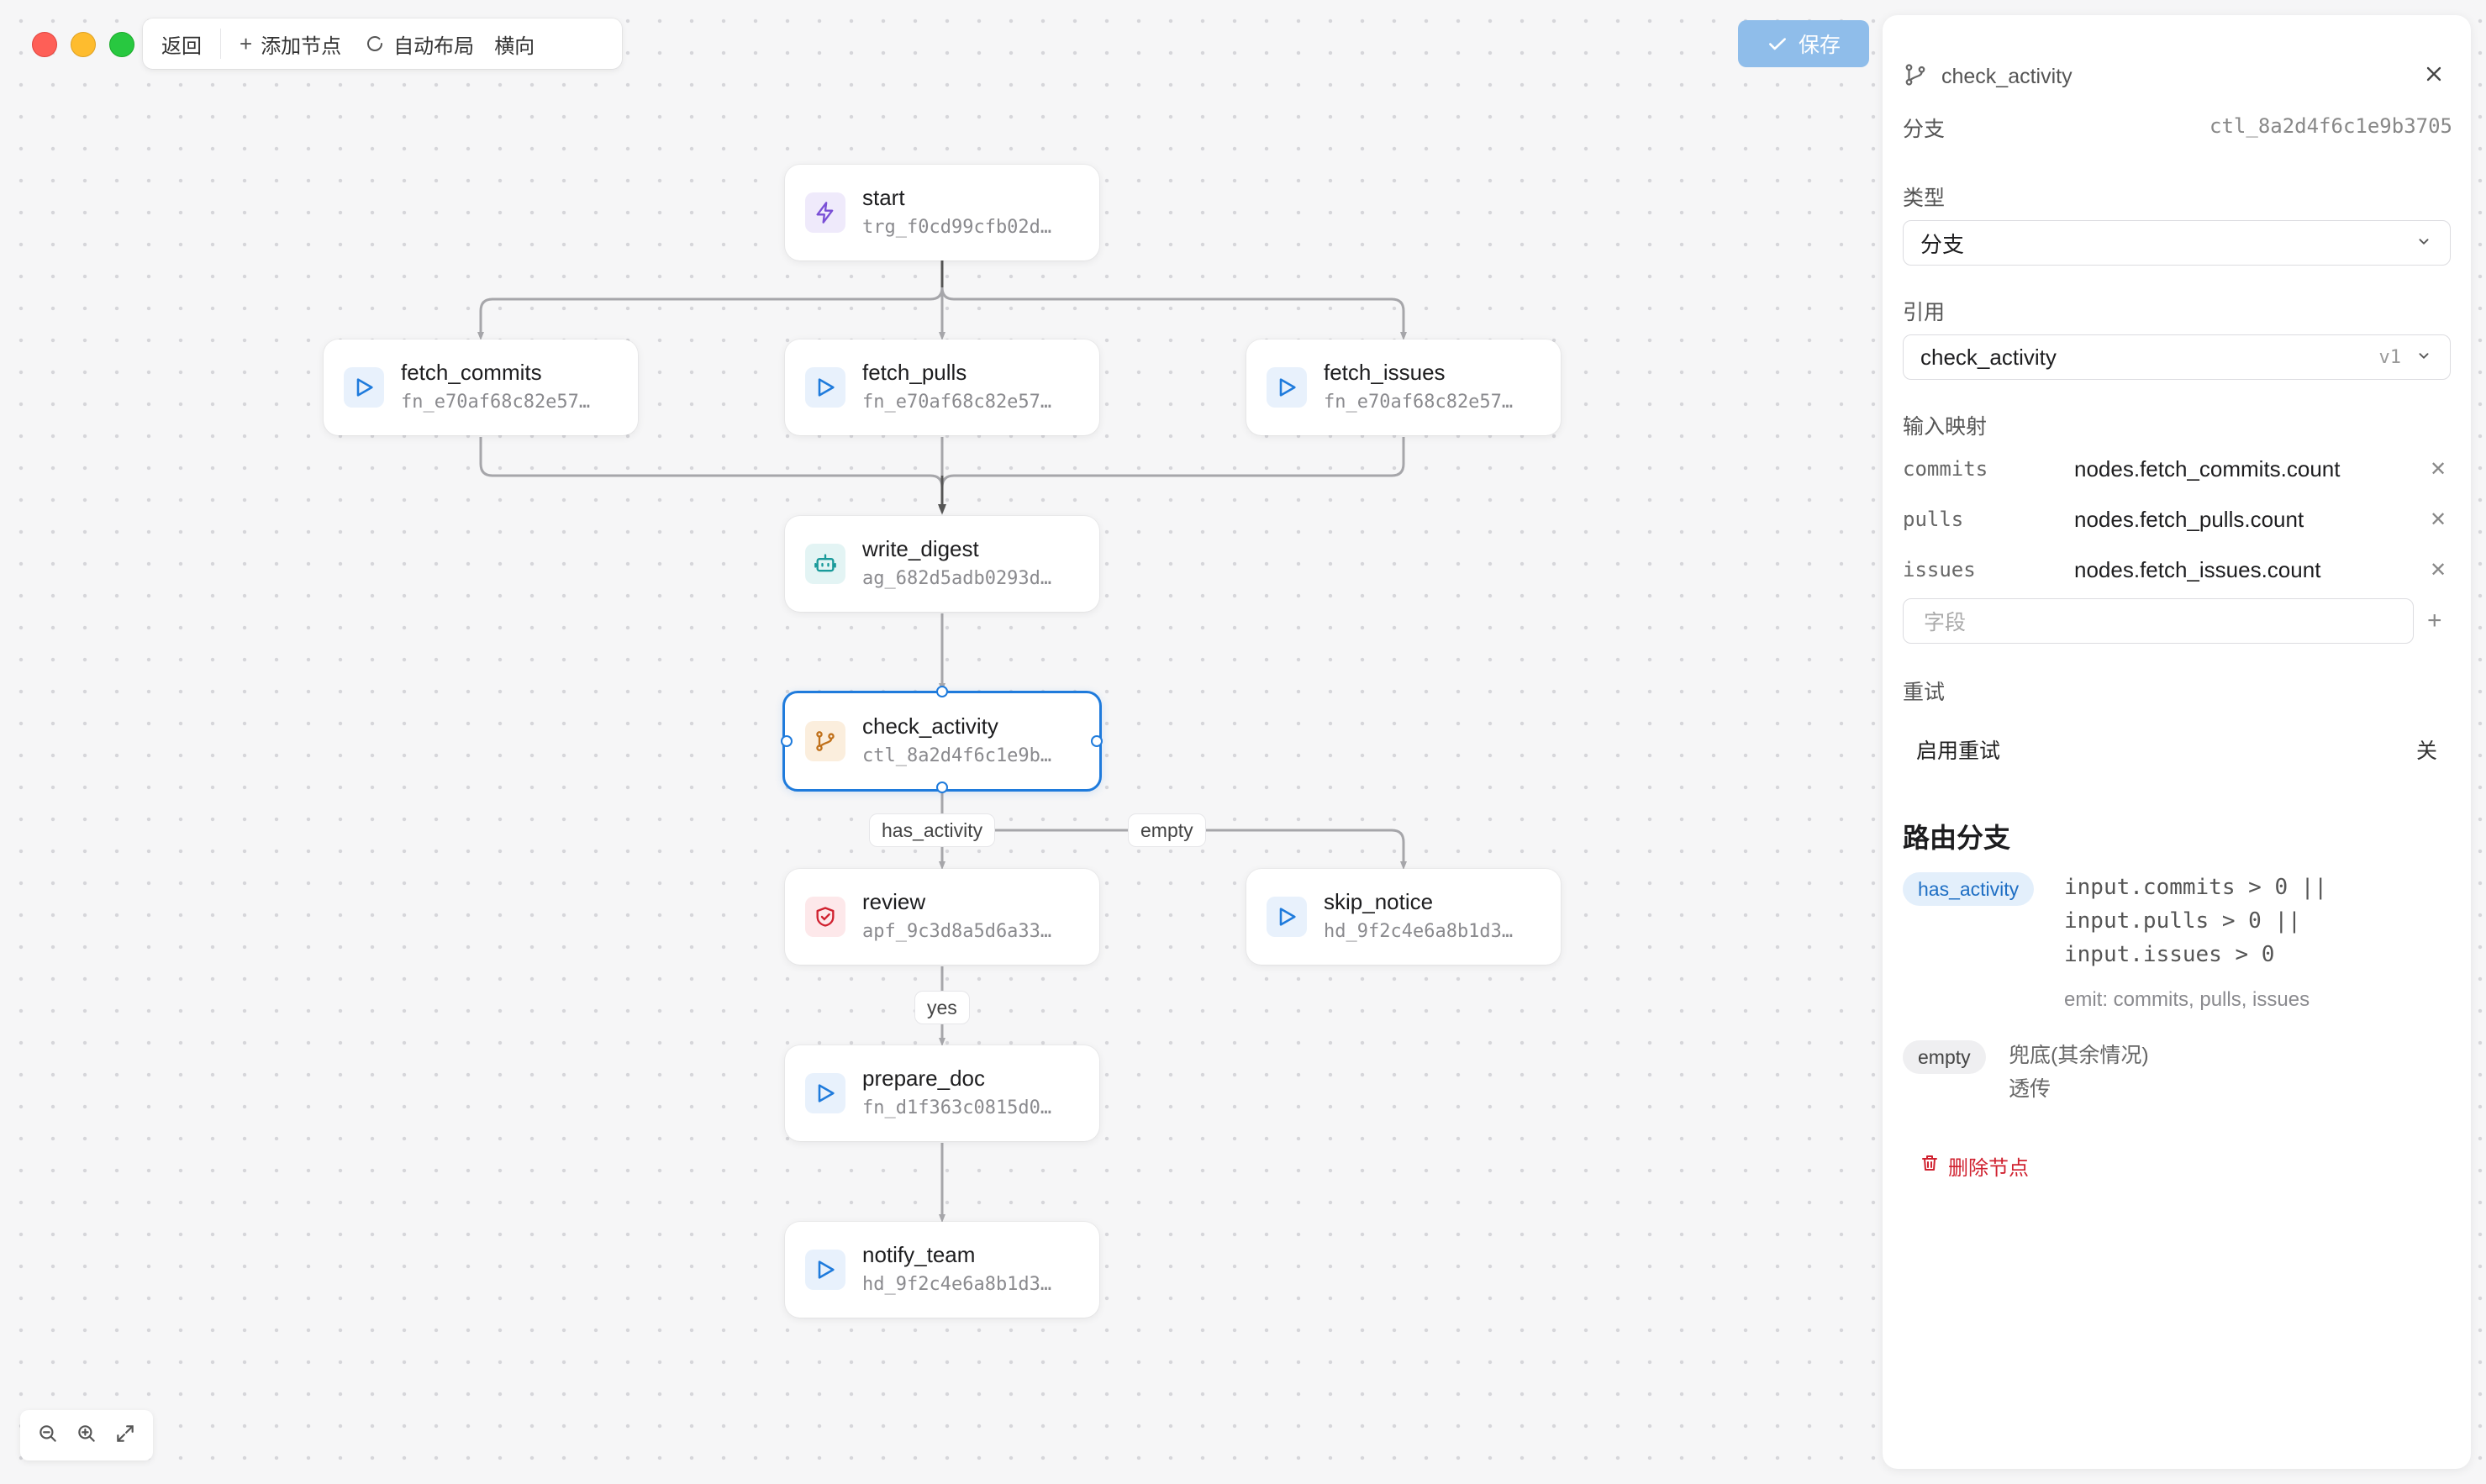 This screenshot has width=2486, height=1484. Describe the element at coordinates (825, 213) in the screenshot. I see `lightning-icon` at that location.